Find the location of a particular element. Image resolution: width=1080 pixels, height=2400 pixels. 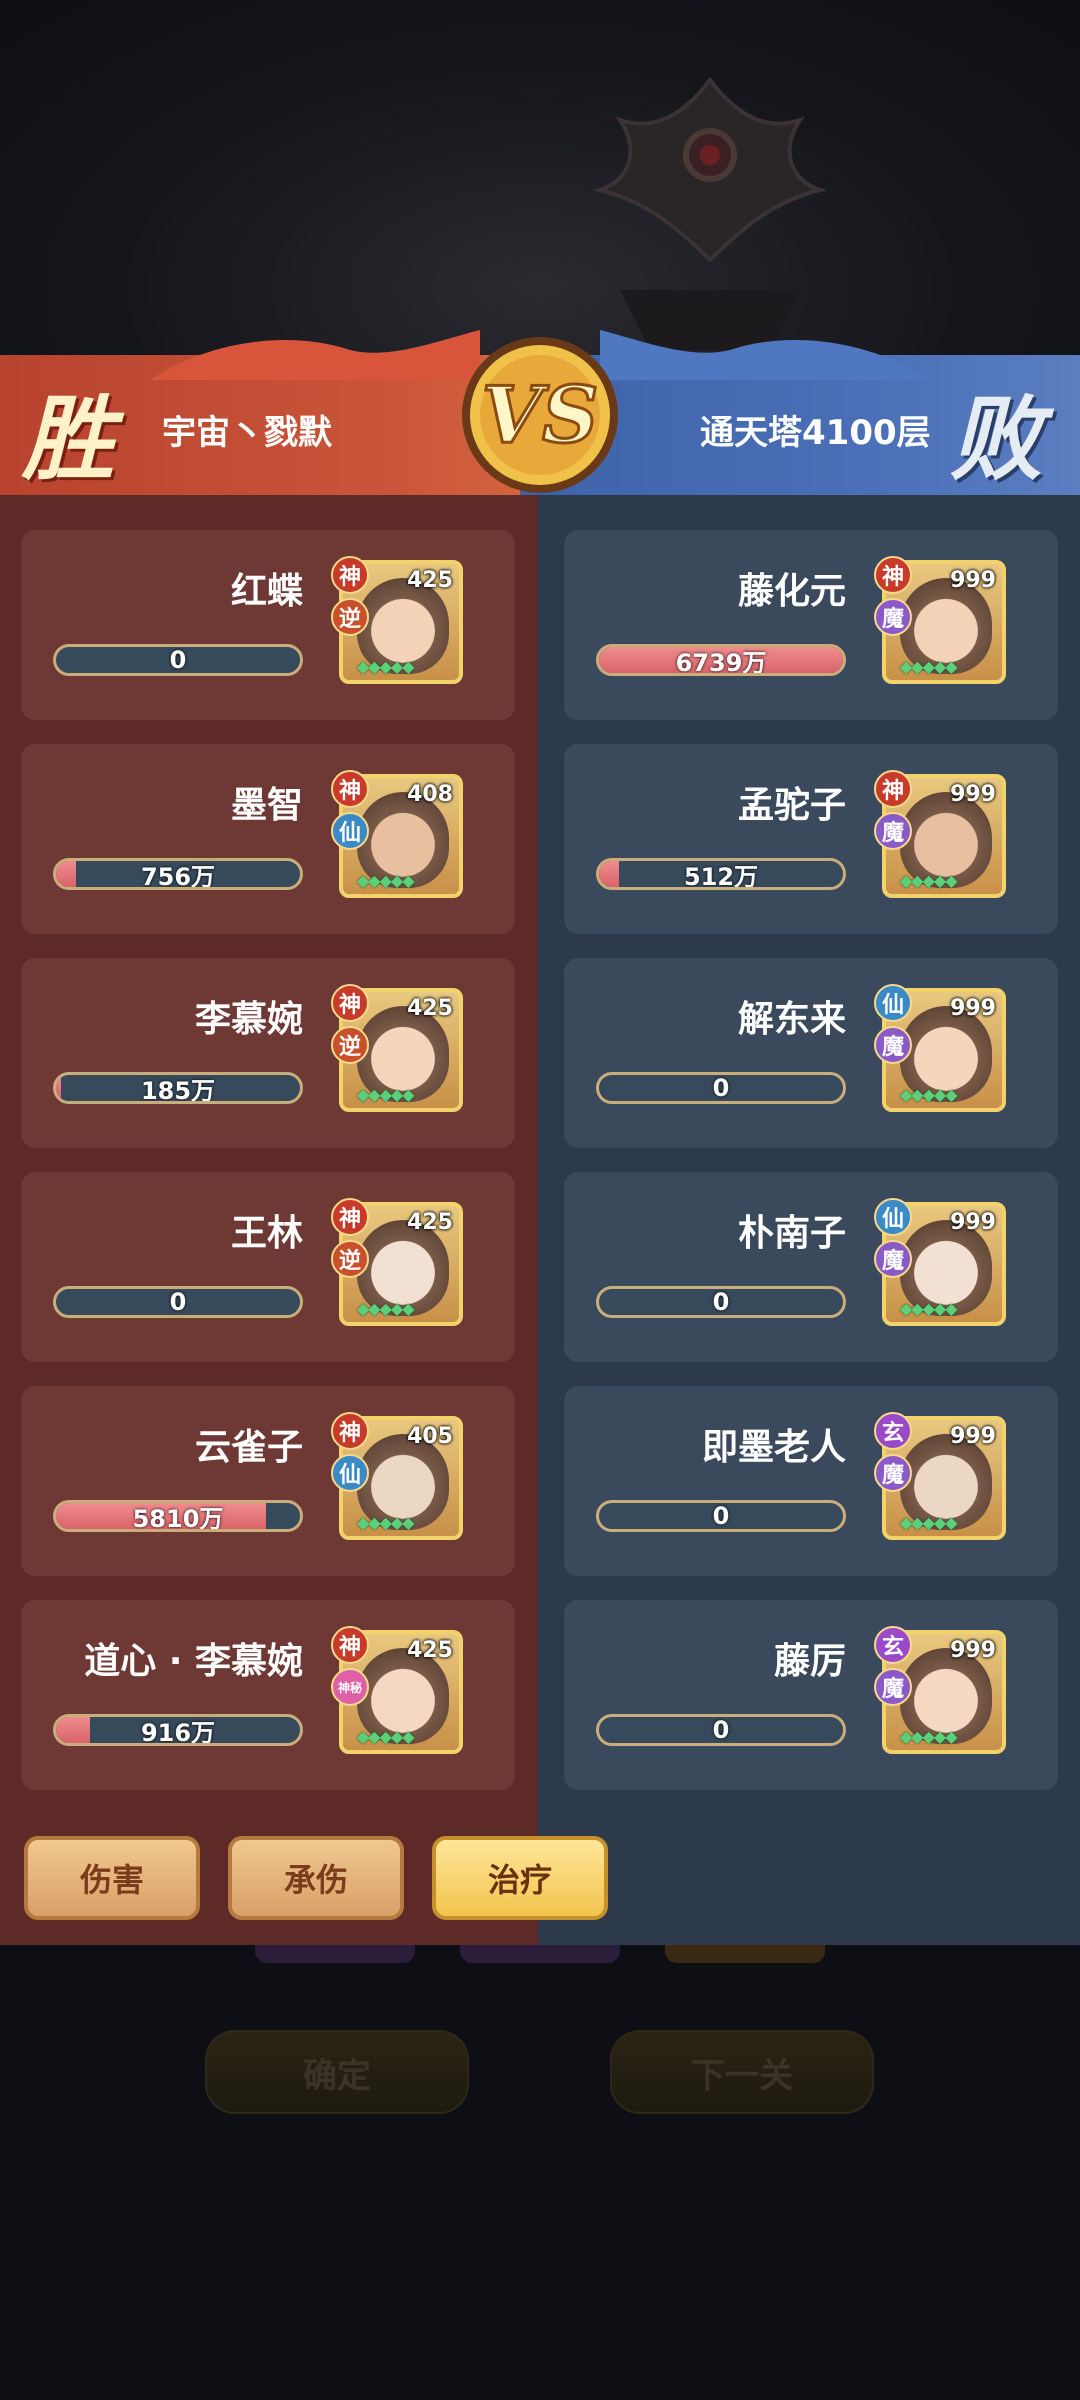

stat-value: 756万 is located at coordinates (178, 876).